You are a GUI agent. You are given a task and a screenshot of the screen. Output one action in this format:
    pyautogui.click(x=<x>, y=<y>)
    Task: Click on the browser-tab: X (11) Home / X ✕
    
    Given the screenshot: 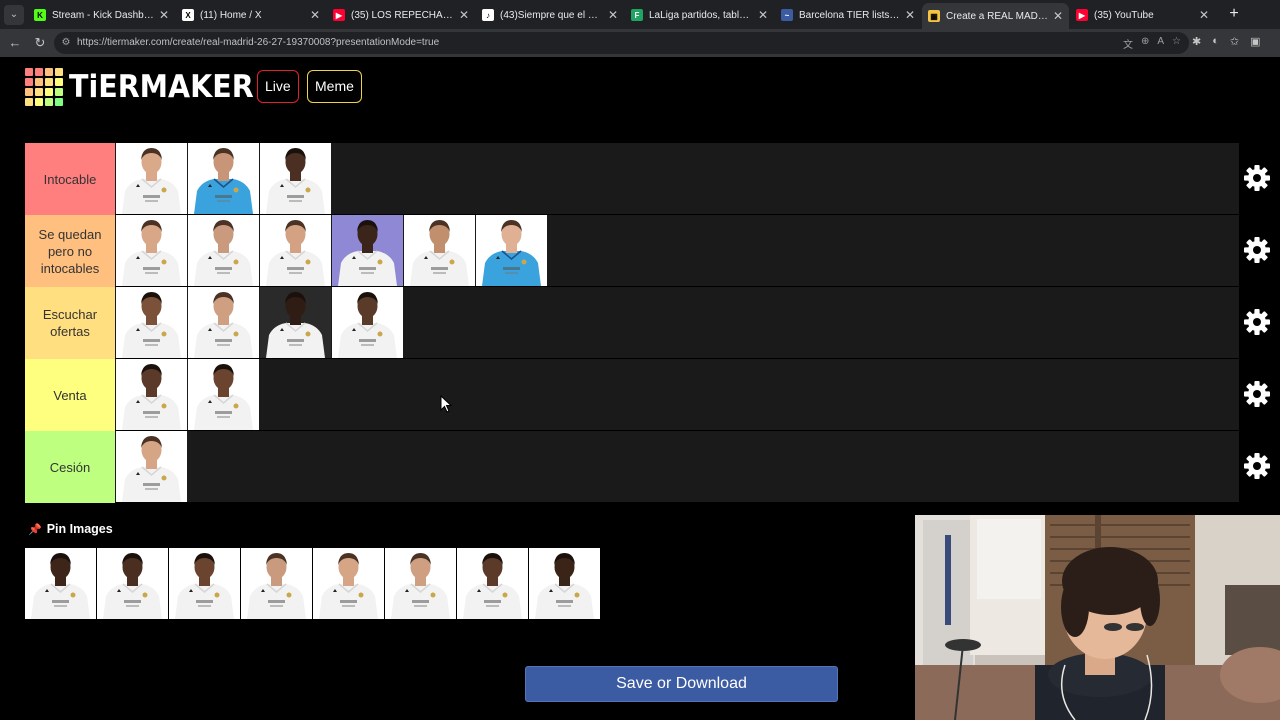 What is the action you would take?
    pyautogui.click(x=251, y=15)
    